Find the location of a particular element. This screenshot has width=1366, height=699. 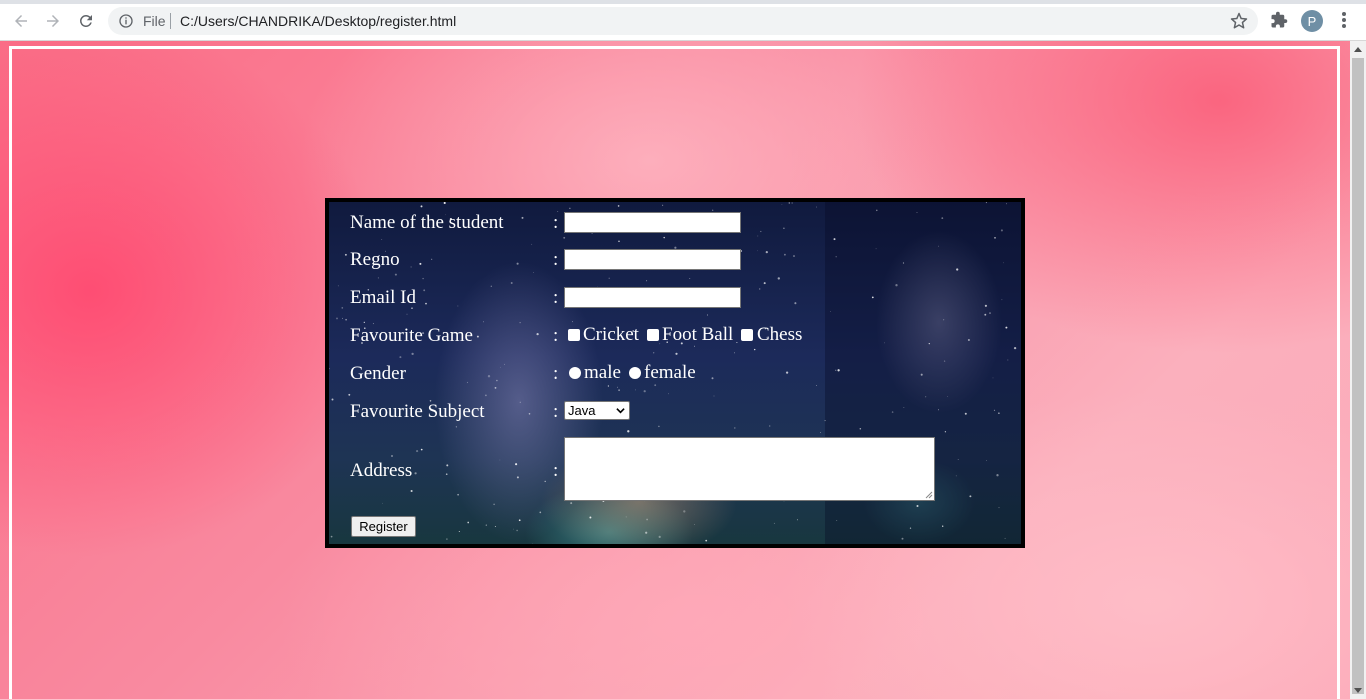

forward-button is located at coordinates (53, 21).